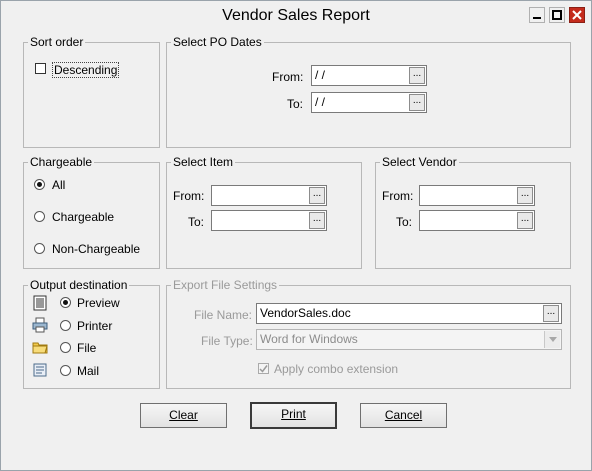 Image resolution: width=592 pixels, height=471 pixels. What do you see at coordinates (83, 217) in the screenshot?
I see `chargeable-chargeable-label: Chargeable` at bounding box center [83, 217].